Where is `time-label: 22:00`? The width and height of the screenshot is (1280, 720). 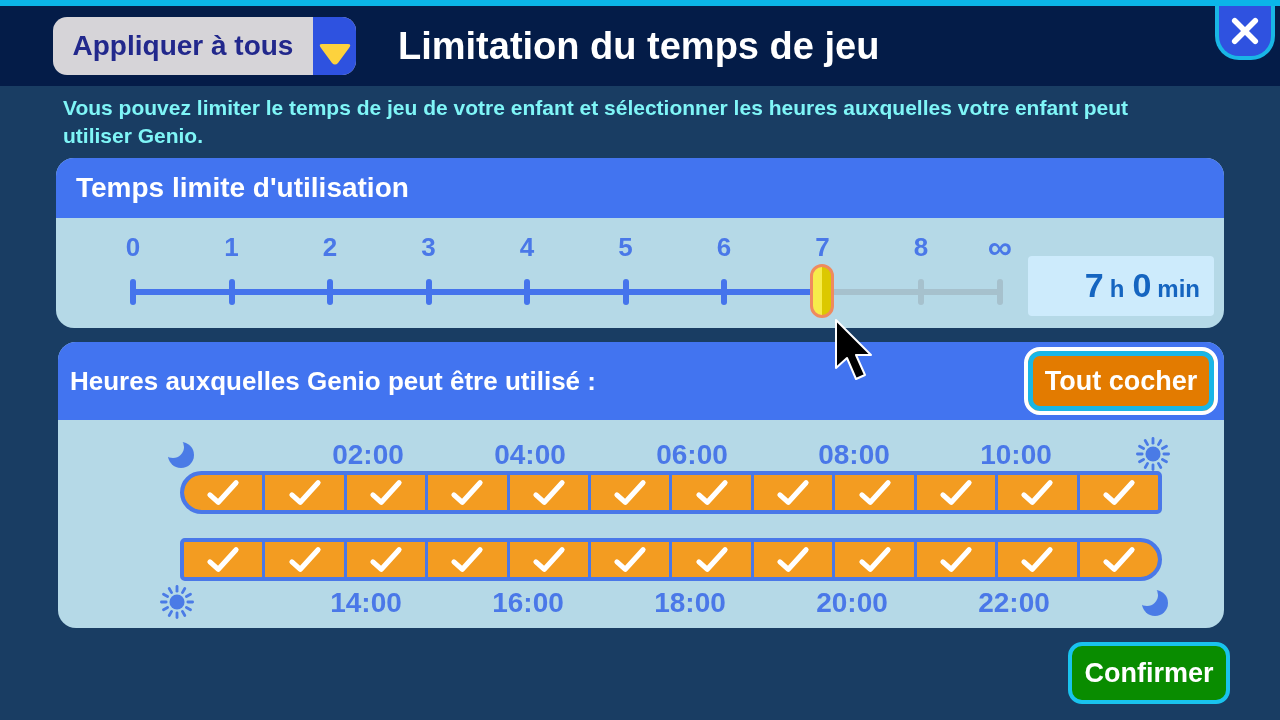 time-label: 22:00 is located at coordinates (1014, 602).